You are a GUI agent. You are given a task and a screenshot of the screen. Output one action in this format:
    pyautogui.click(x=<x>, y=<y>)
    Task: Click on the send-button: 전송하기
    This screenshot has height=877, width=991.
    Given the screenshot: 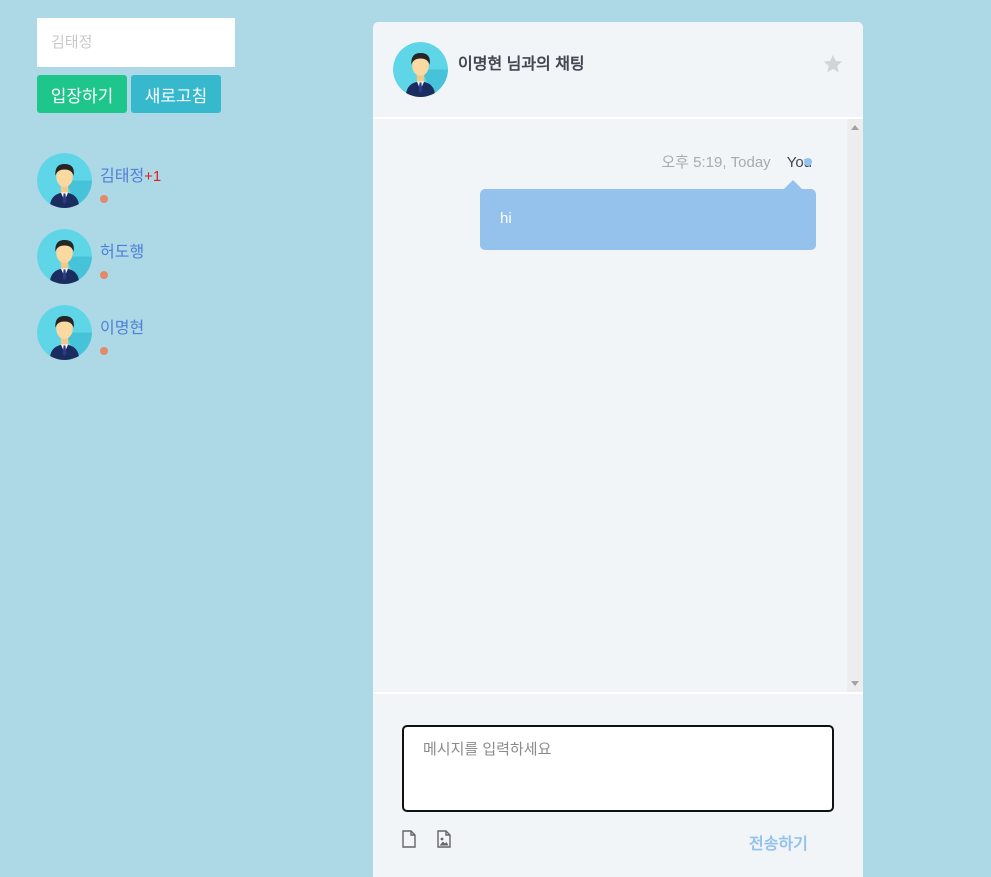 What is the action you would take?
    pyautogui.click(x=778, y=842)
    